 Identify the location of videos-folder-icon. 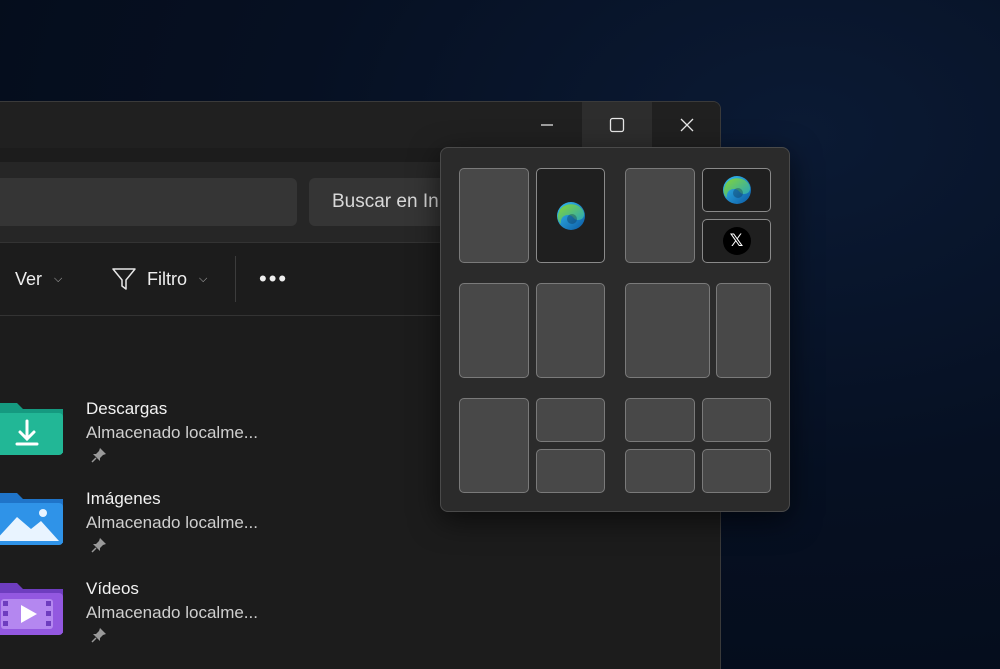
(31, 609).